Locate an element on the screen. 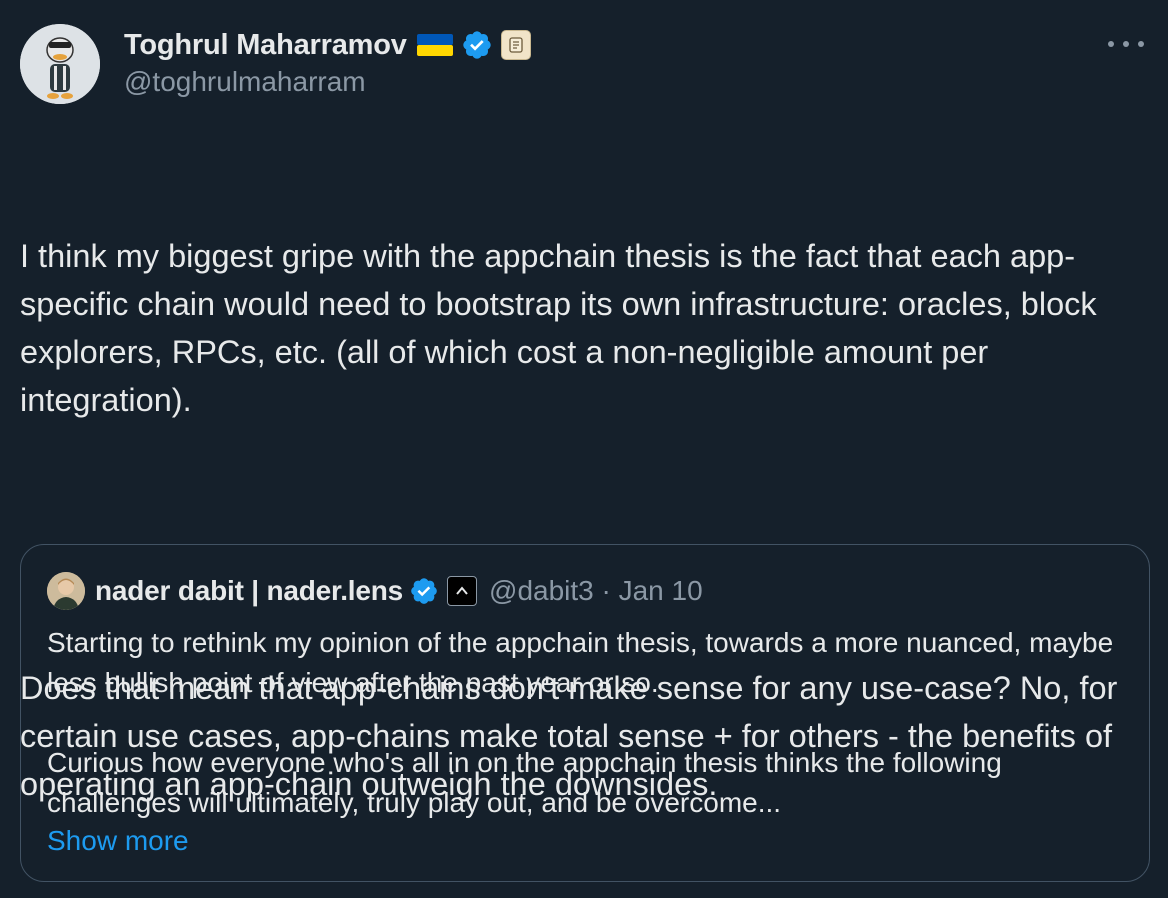  author-handle: @toghrulmaharram is located at coordinates (327, 82).